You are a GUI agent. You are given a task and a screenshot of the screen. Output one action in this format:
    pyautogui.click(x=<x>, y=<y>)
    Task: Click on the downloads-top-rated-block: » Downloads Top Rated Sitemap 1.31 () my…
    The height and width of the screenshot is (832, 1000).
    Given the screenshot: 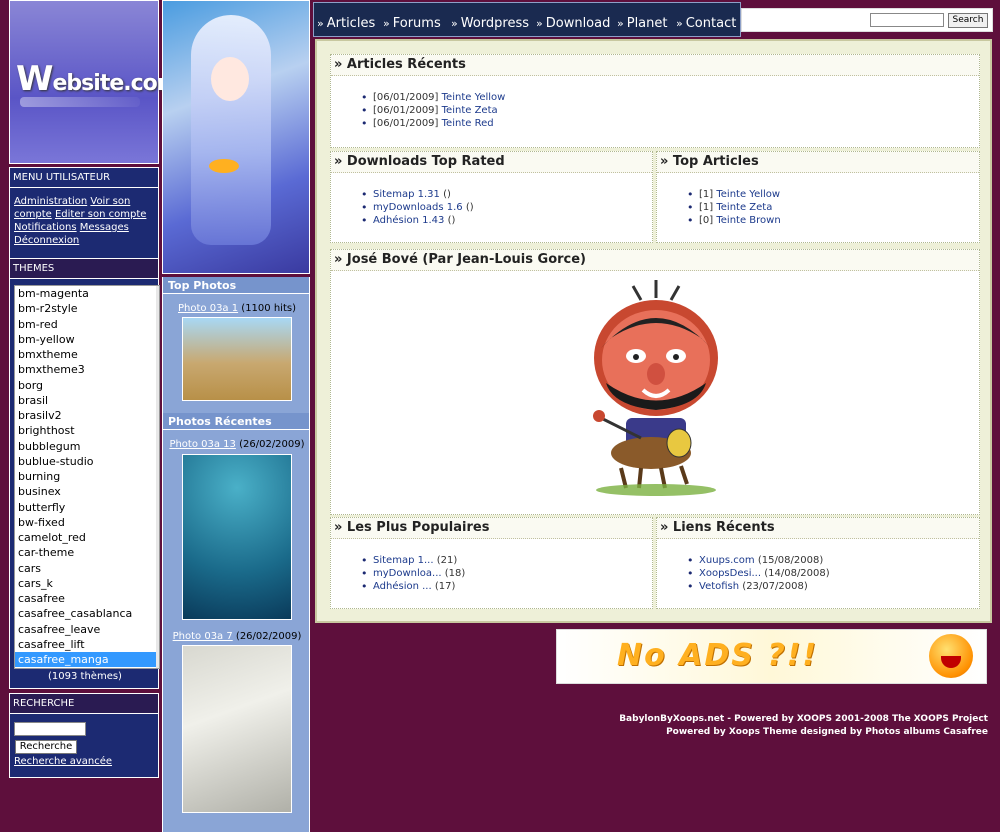 What is the action you would take?
    pyautogui.click(x=491, y=197)
    